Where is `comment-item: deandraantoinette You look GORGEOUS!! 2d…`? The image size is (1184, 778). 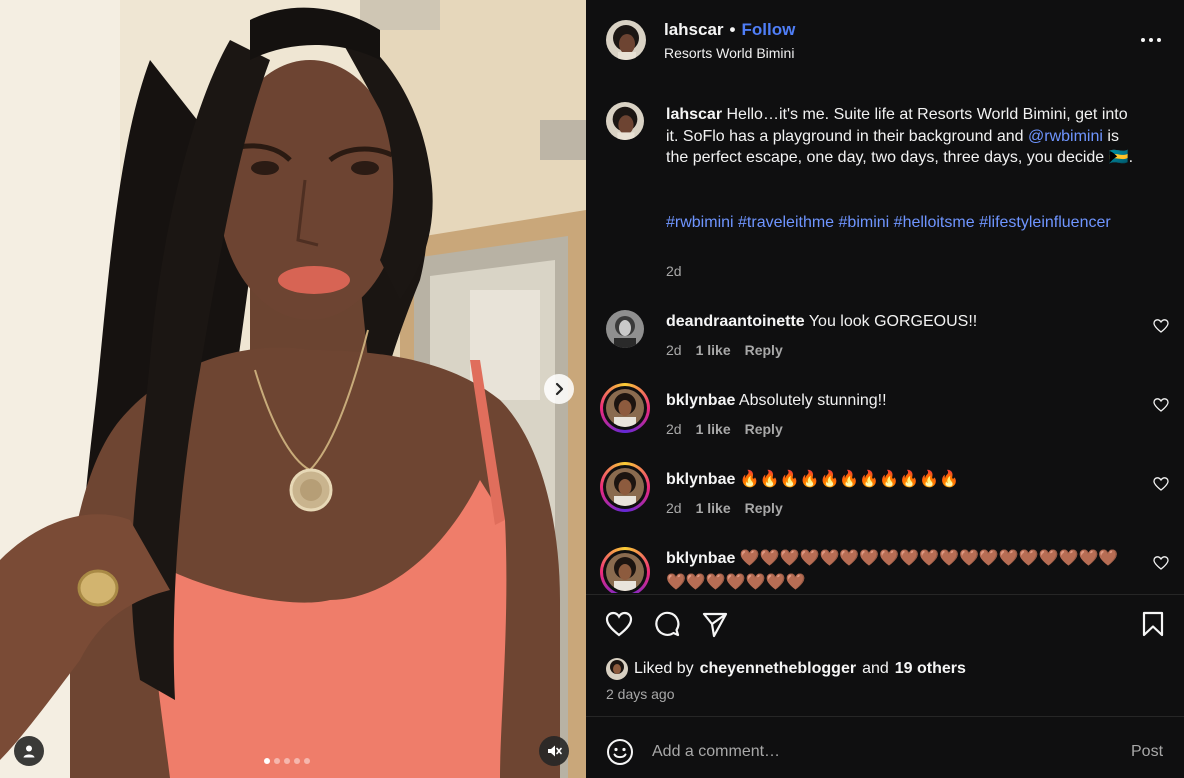
comment-item: deandraantoinette You look GORGEOUS!! 2d… is located at coordinates (885, 345).